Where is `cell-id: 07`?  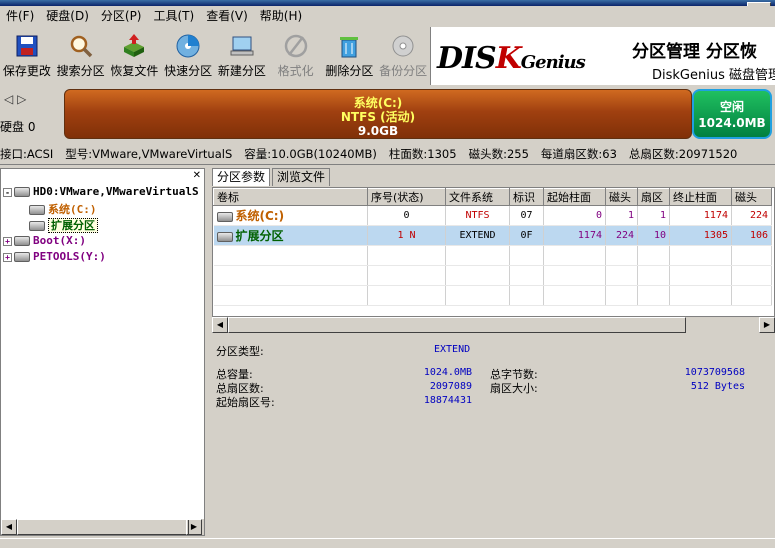
cell-id: 07 is located at coordinates (526, 215).